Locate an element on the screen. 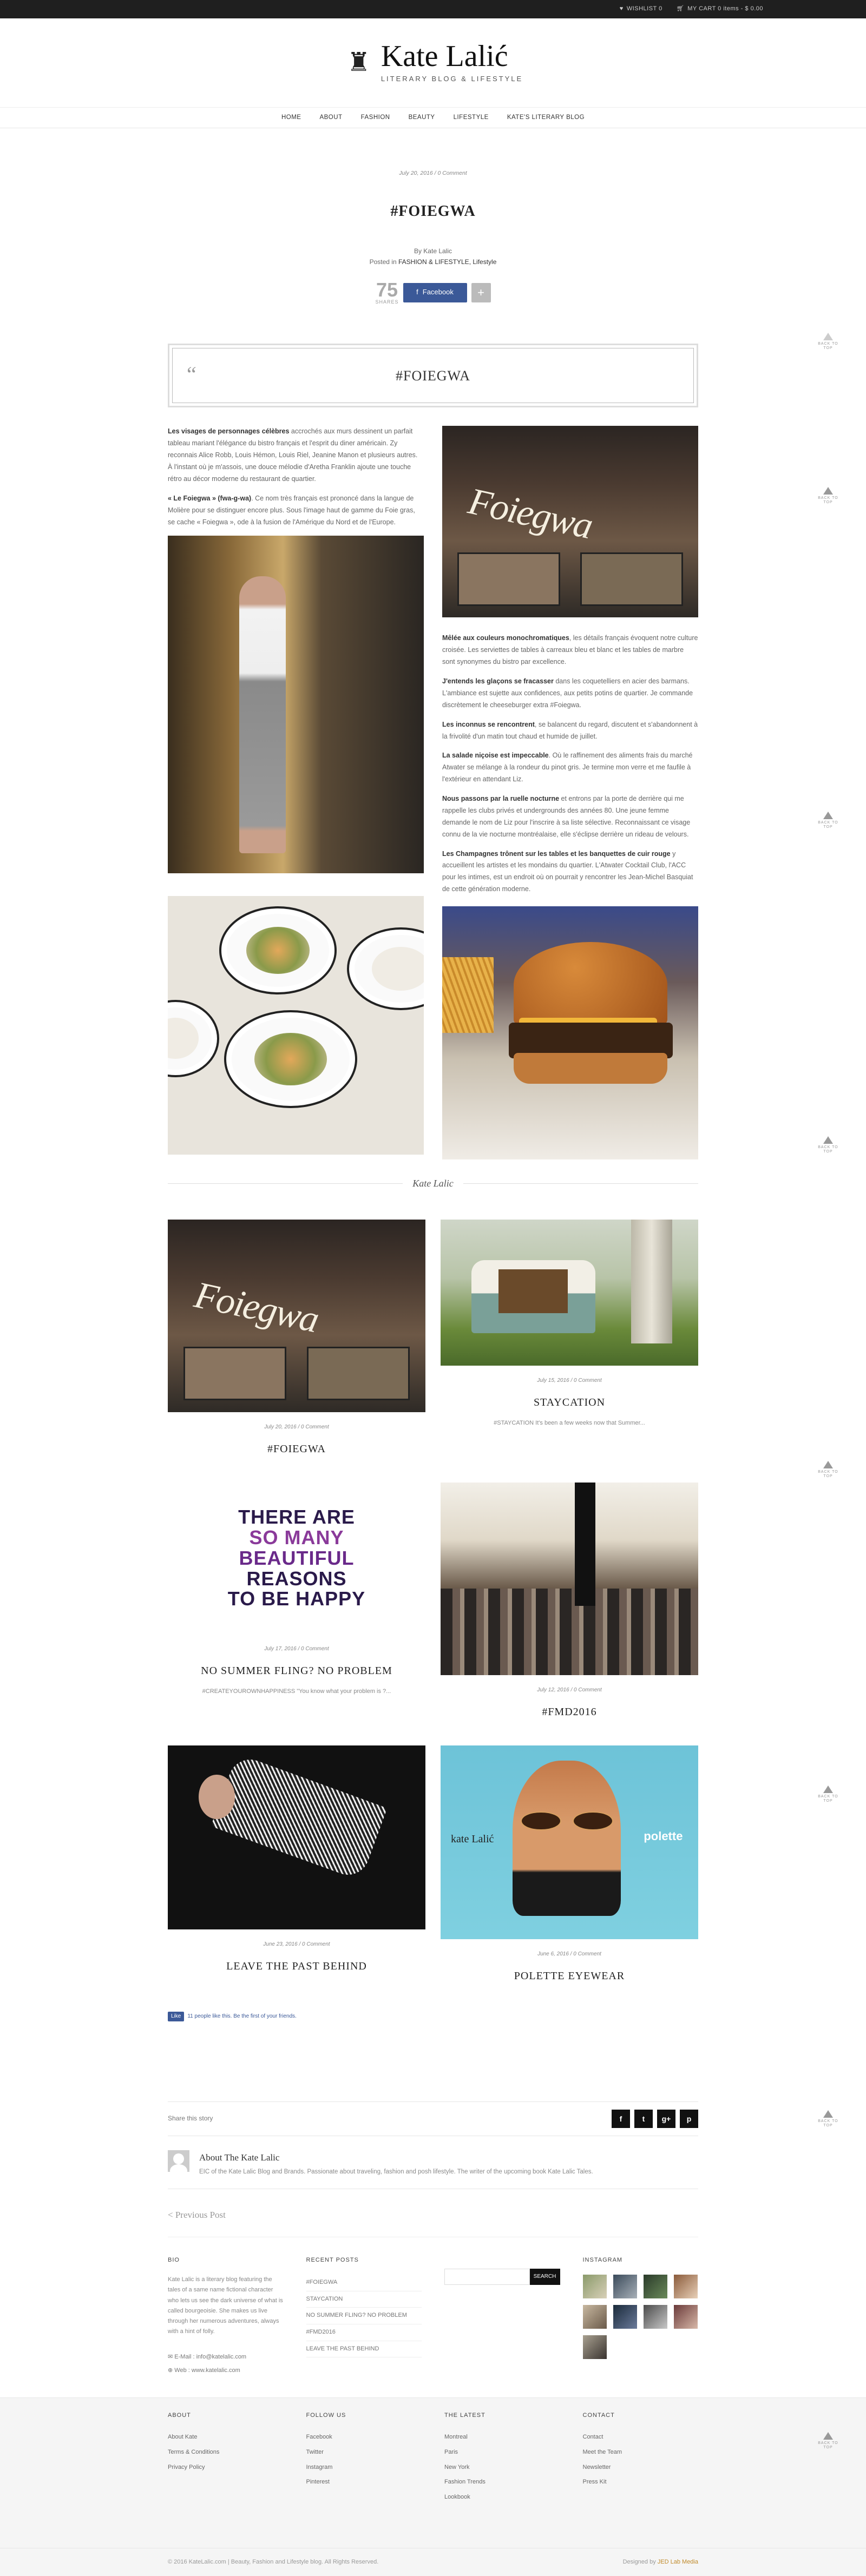  footer-link: Press Kit is located at coordinates (641, 2482).